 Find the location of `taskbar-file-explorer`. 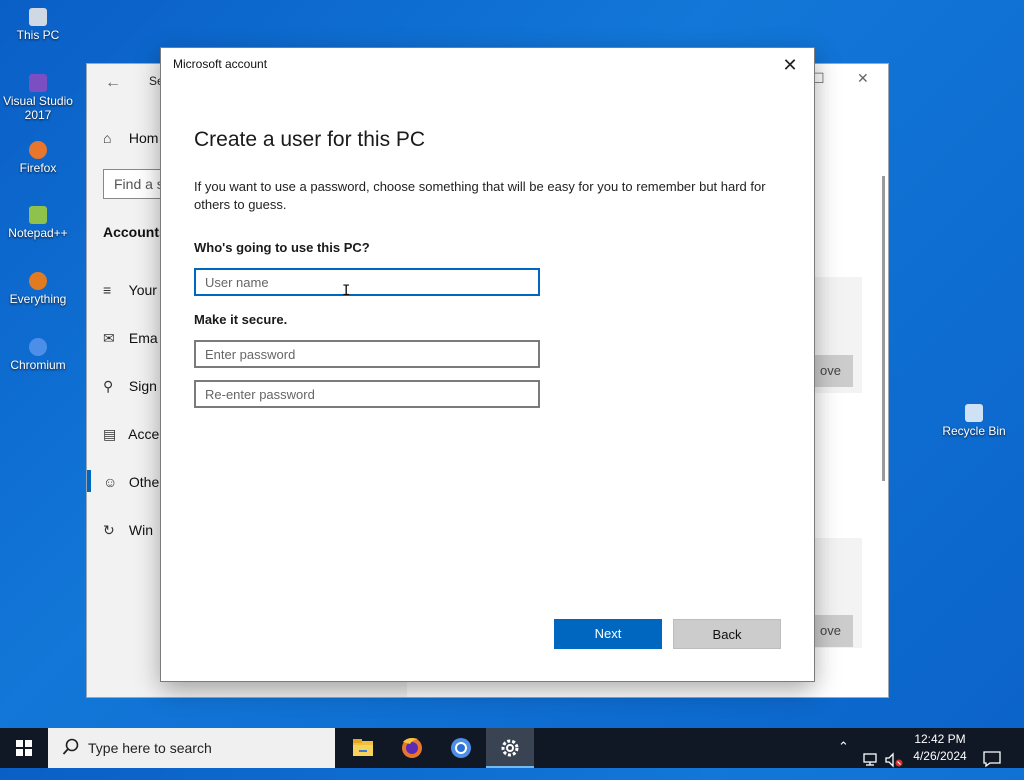

taskbar-file-explorer is located at coordinates (363, 748).